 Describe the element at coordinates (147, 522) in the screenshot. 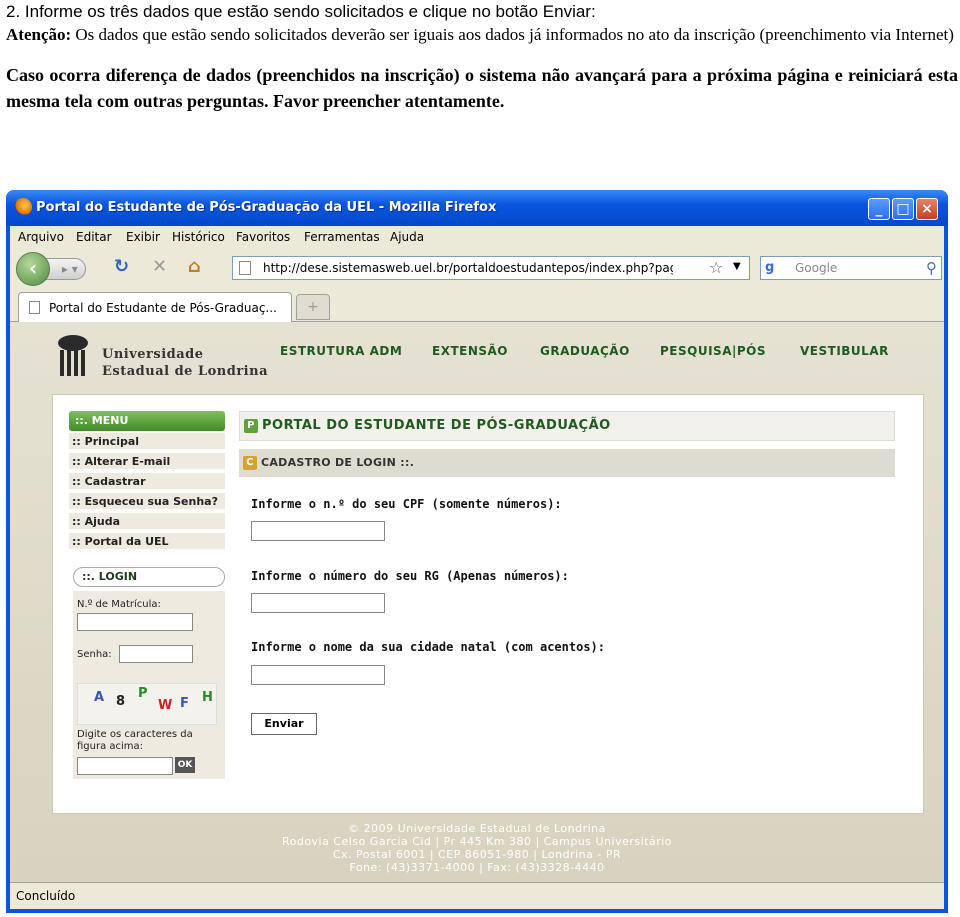

I see `sidebar-item-ajuda: :: Ajuda` at that location.